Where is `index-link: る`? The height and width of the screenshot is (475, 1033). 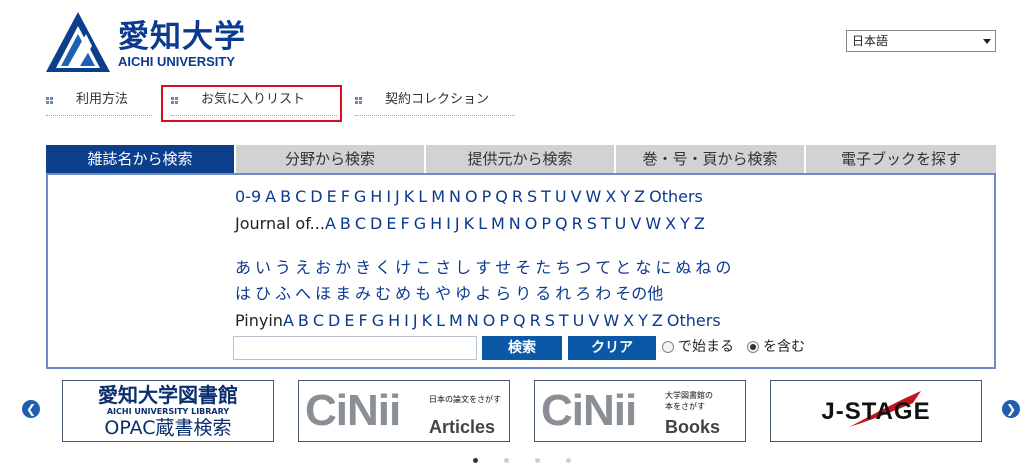
index-link: る is located at coordinates (543, 293).